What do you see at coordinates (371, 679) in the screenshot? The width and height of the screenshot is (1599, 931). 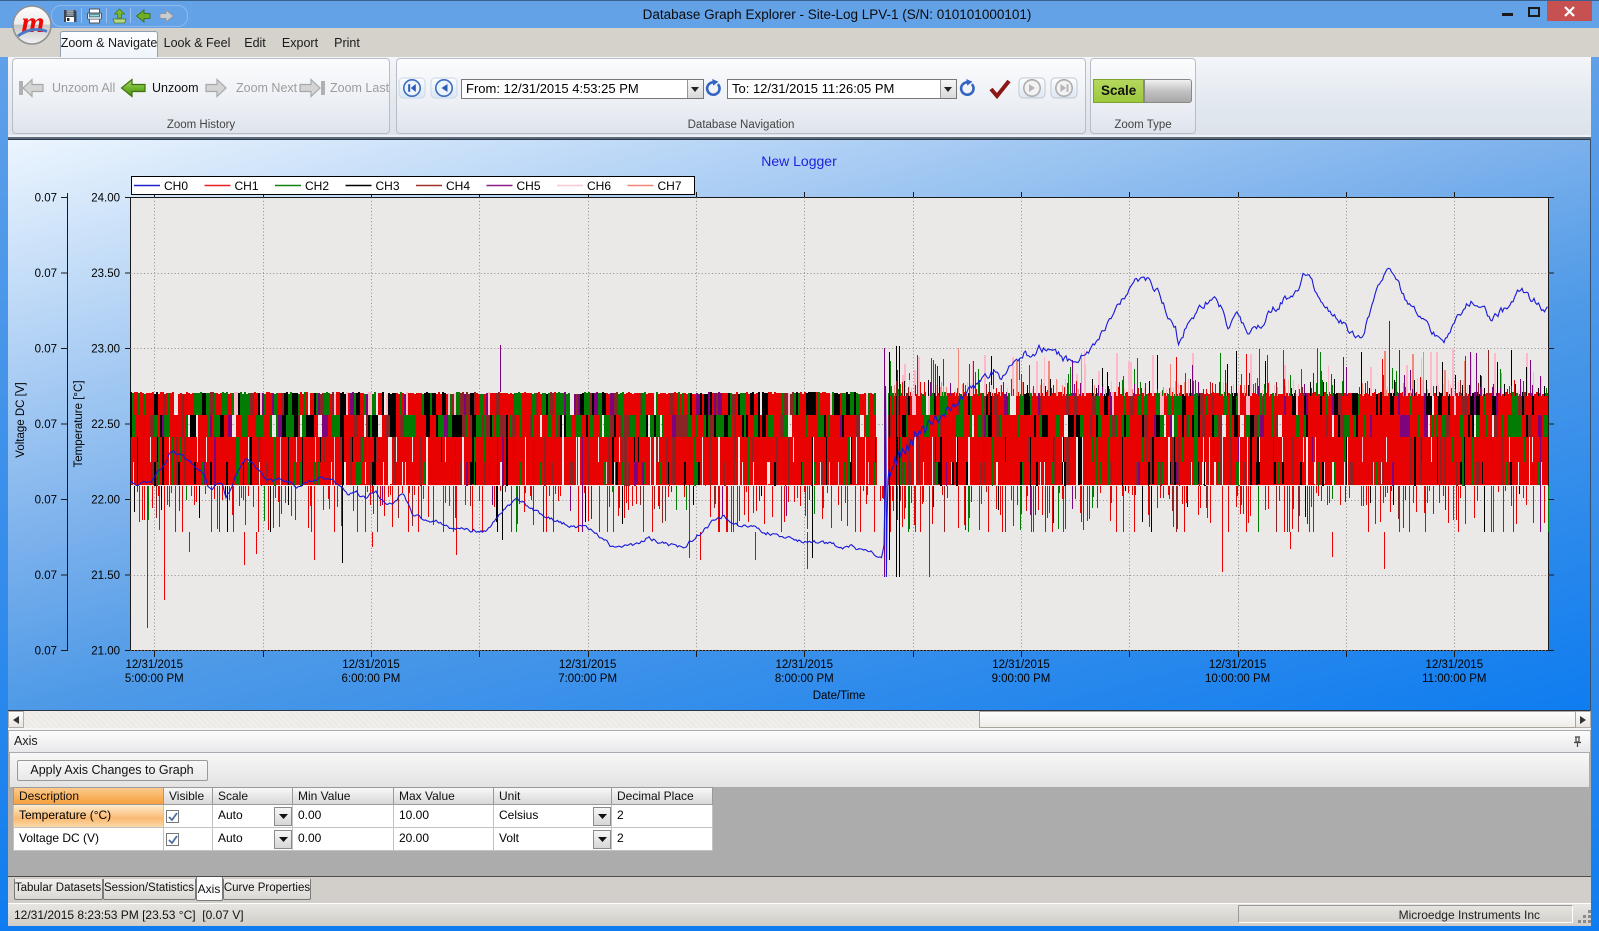 I see `svg-text: 6:00:00 PM` at bounding box center [371, 679].